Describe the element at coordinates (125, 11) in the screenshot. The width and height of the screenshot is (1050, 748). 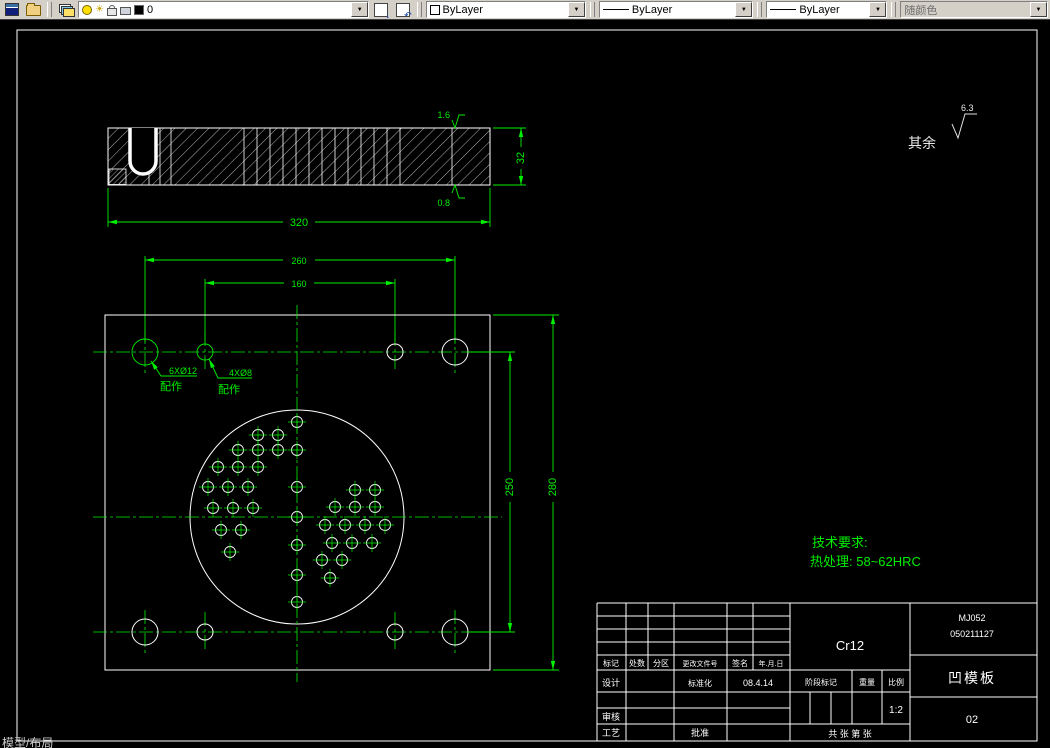
I see `layer-plot-icon` at that location.